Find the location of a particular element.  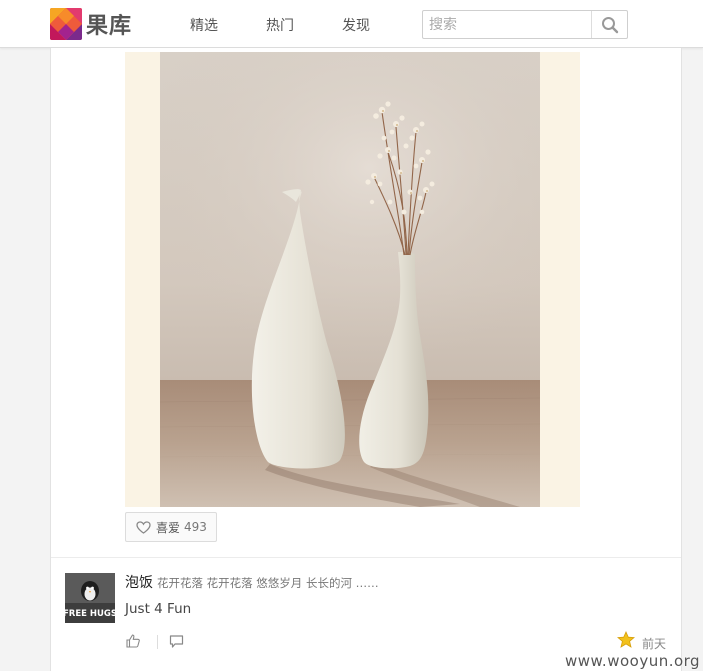

divider is located at coordinates (366, 557).